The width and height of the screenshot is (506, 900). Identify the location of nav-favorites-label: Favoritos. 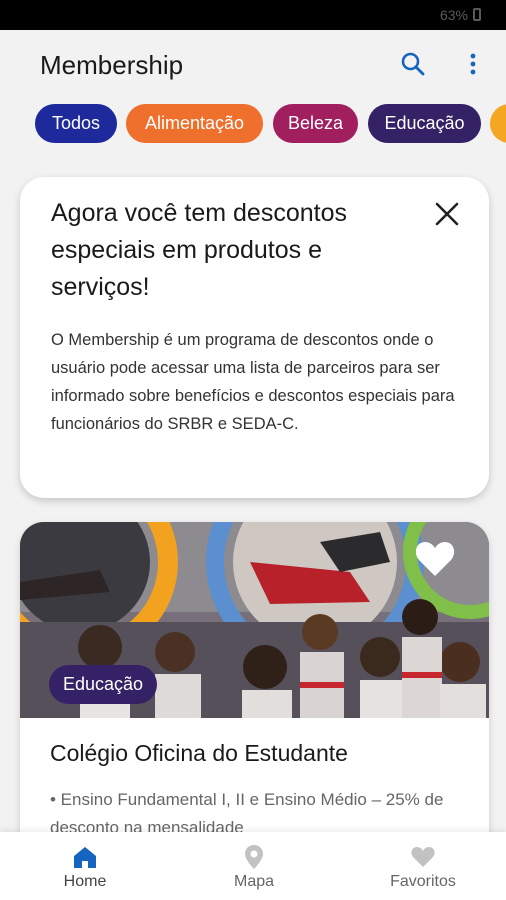
(423, 881).